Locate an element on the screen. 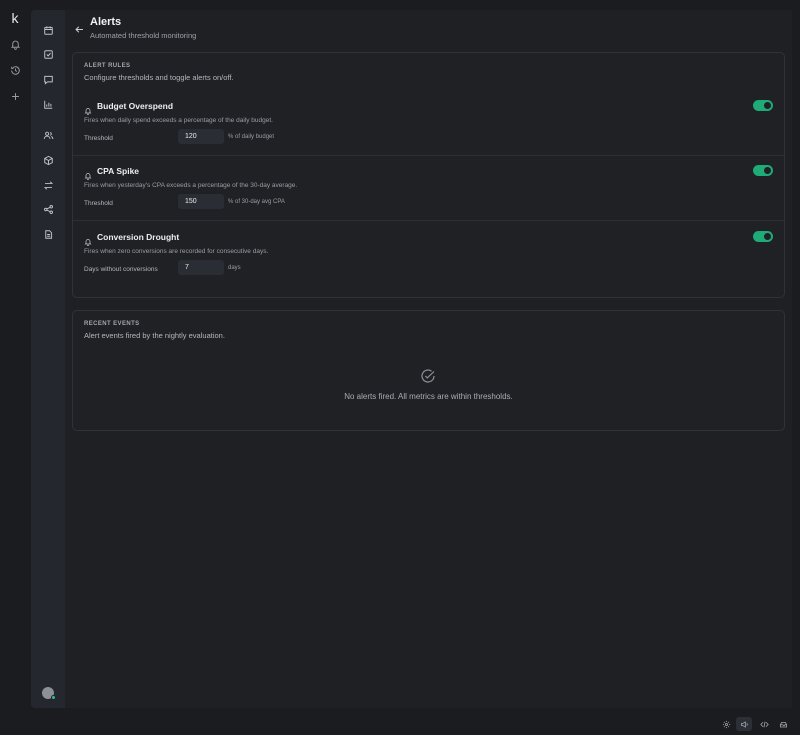  code-icon is located at coordinates (764, 724).